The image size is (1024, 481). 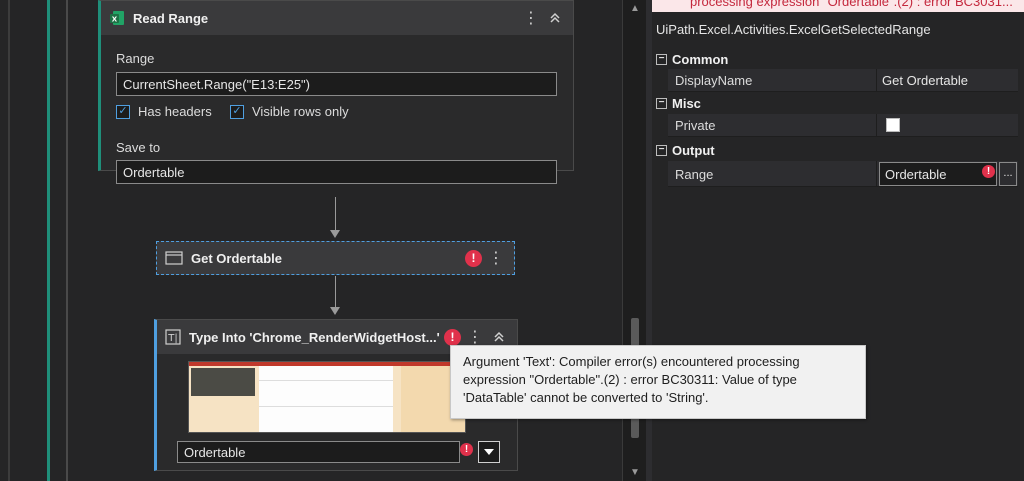 I want to click on category-misc: − Misc, so click(x=678, y=103).